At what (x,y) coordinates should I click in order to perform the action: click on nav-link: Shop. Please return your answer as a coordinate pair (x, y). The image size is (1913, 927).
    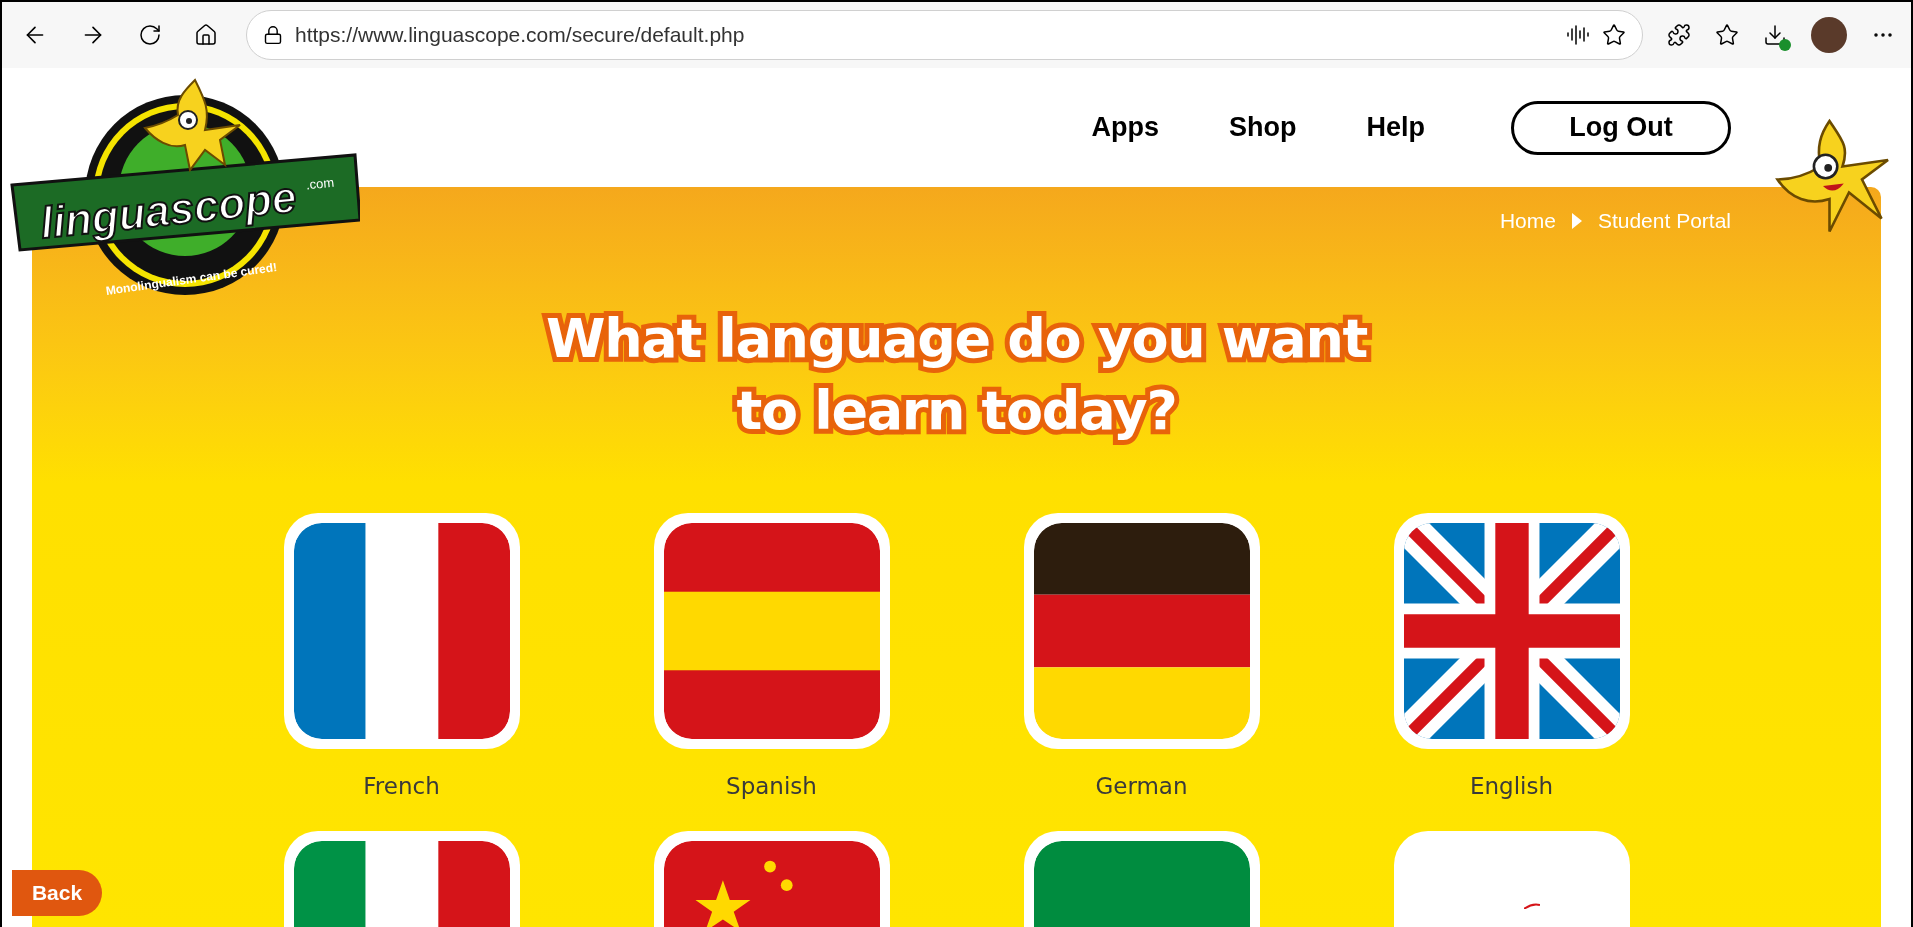
    Looking at the image, I should click on (1263, 127).